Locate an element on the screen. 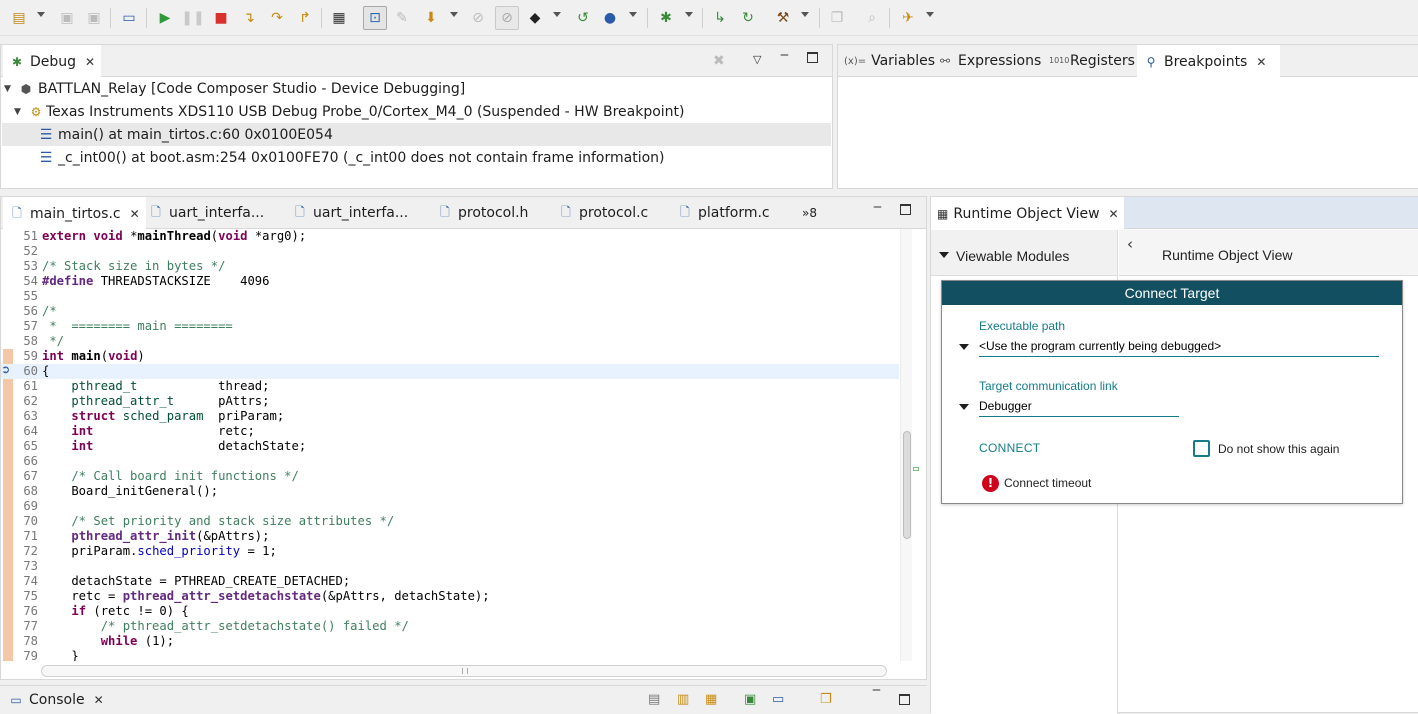 Image resolution: width=1418 pixels, height=714 pixels. code-line: 67 /* Call board init functions */ is located at coordinates (450, 476).